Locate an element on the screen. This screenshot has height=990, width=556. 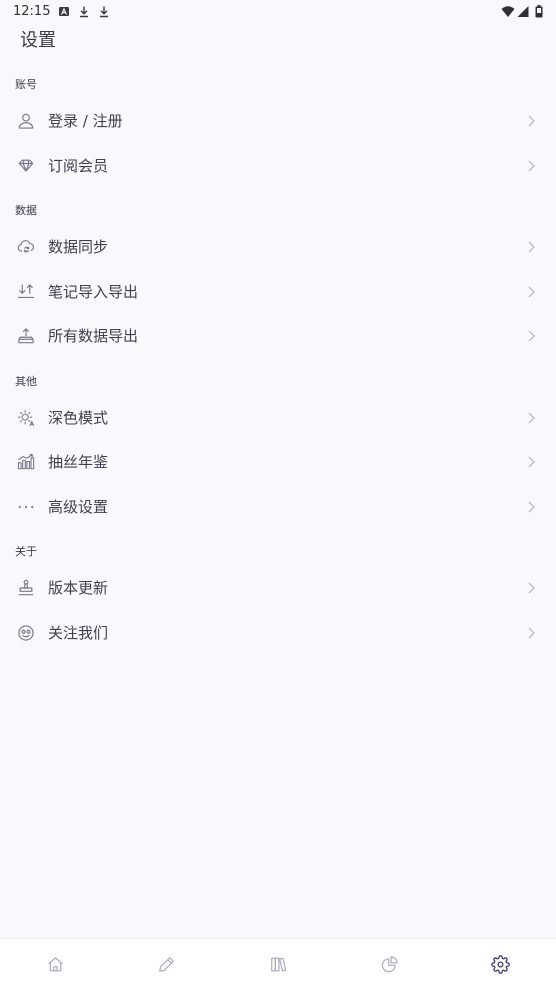
nav-stats-button is located at coordinates (389, 964).